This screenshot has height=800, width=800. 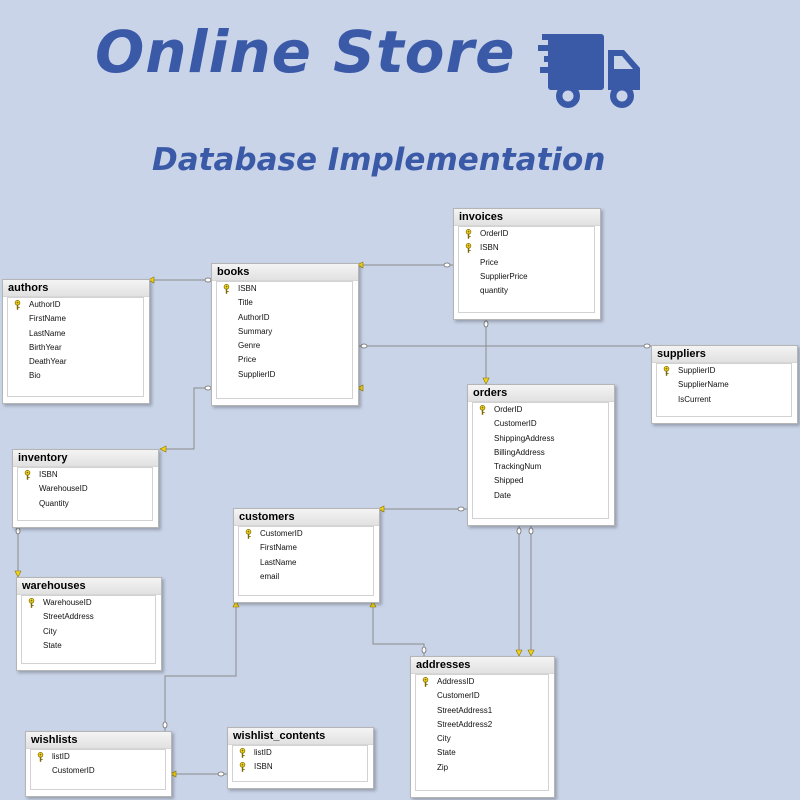 I want to click on field: Genre, so click(x=284, y=346).